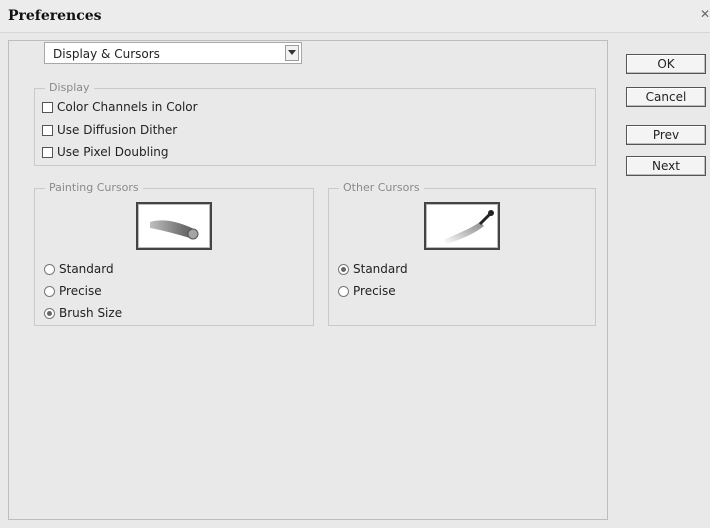  What do you see at coordinates (705, 14) in the screenshot?
I see `close-icon: ✕` at bounding box center [705, 14].